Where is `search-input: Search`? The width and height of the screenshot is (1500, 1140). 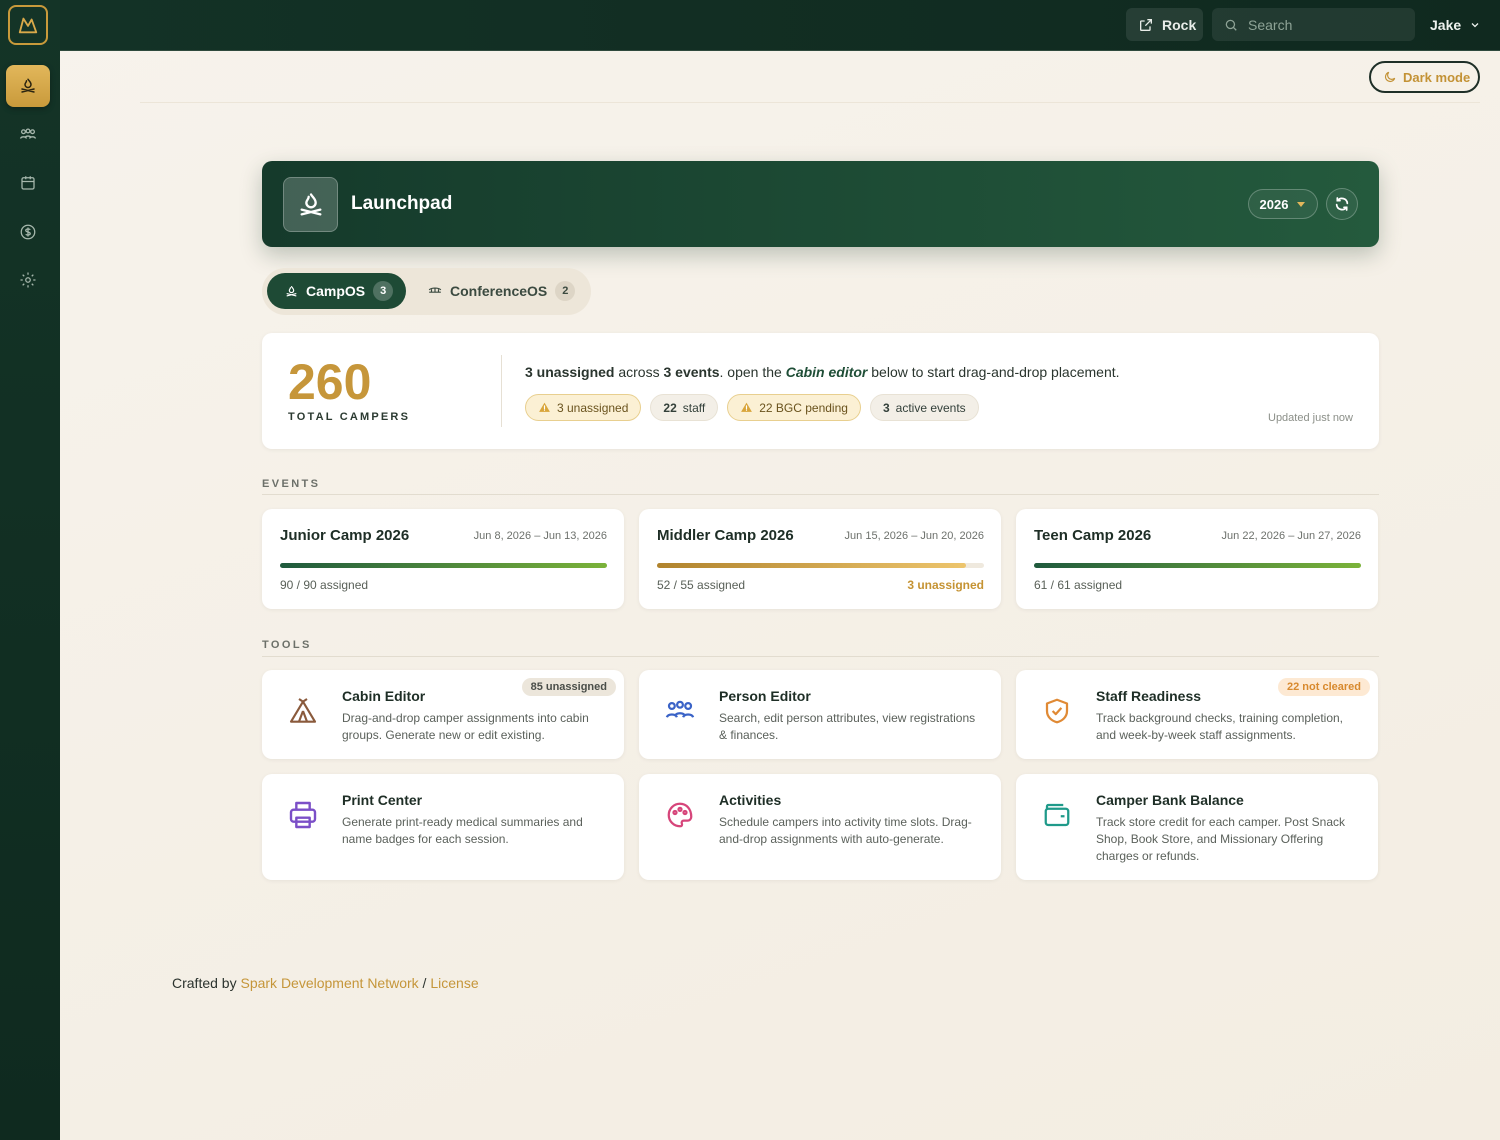 search-input: Search is located at coordinates (1313, 24).